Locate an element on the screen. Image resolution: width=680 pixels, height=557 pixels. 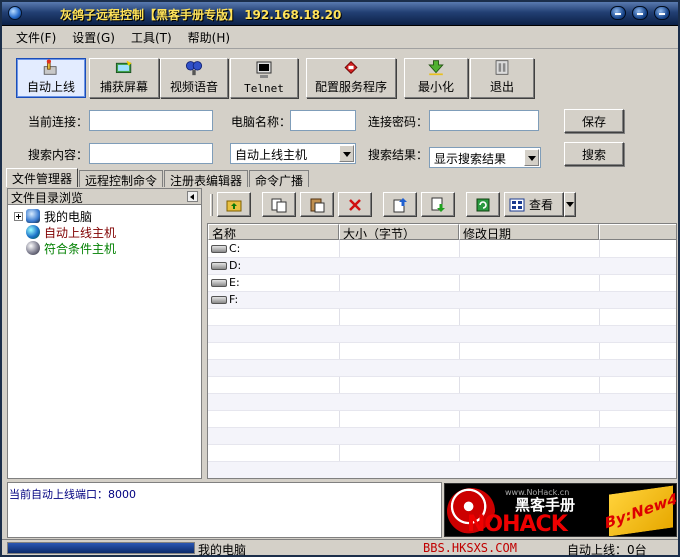
window-title: 灰鸽子远程控制【黑客手册专版】 192.168.18.20 is located at coordinates (200, 14).